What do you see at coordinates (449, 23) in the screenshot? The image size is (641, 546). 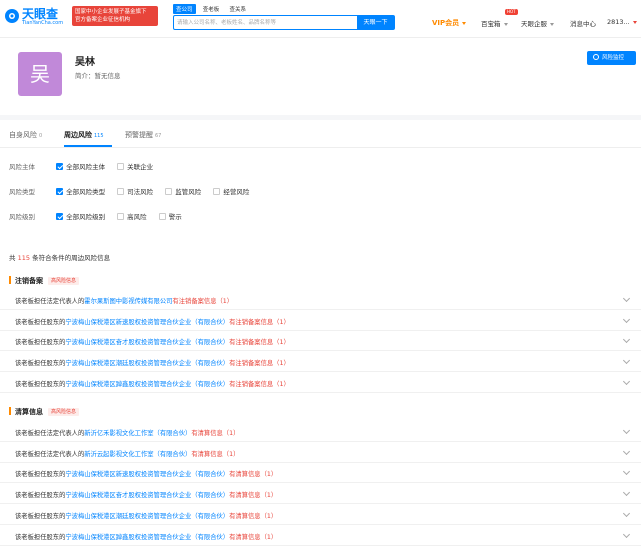 I see `nav-vip: VIP会员` at bounding box center [449, 23].